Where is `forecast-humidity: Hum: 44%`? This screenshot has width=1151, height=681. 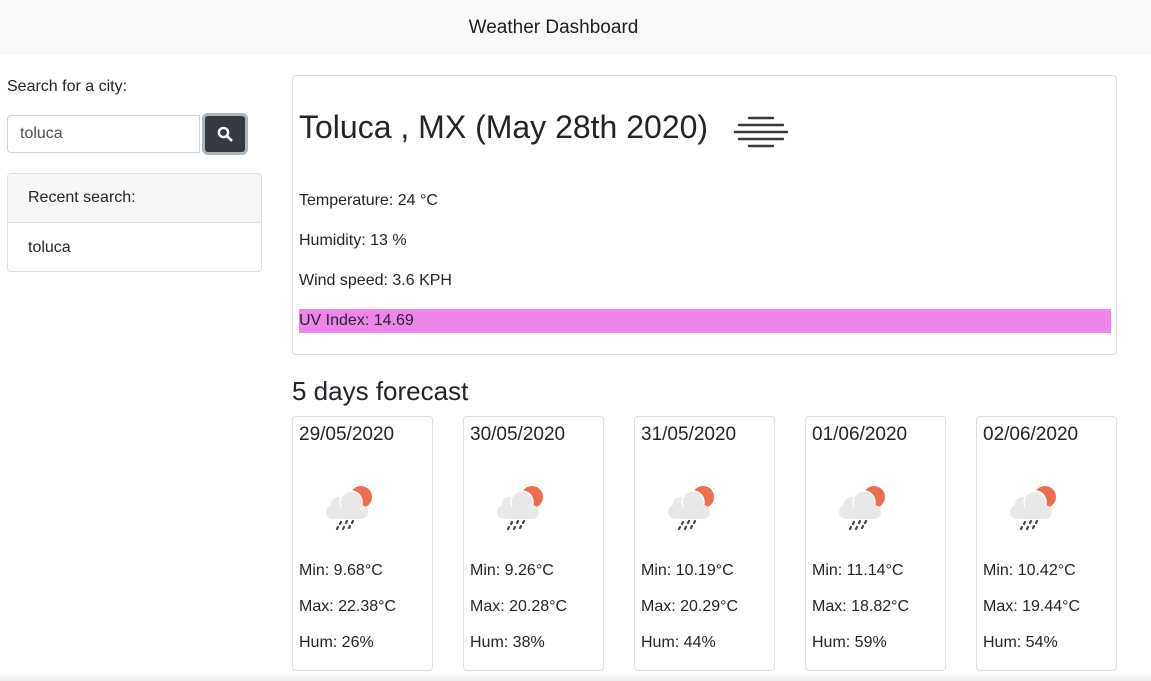
forecast-humidity: Hum: 44% is located at coordinates (678, 642).